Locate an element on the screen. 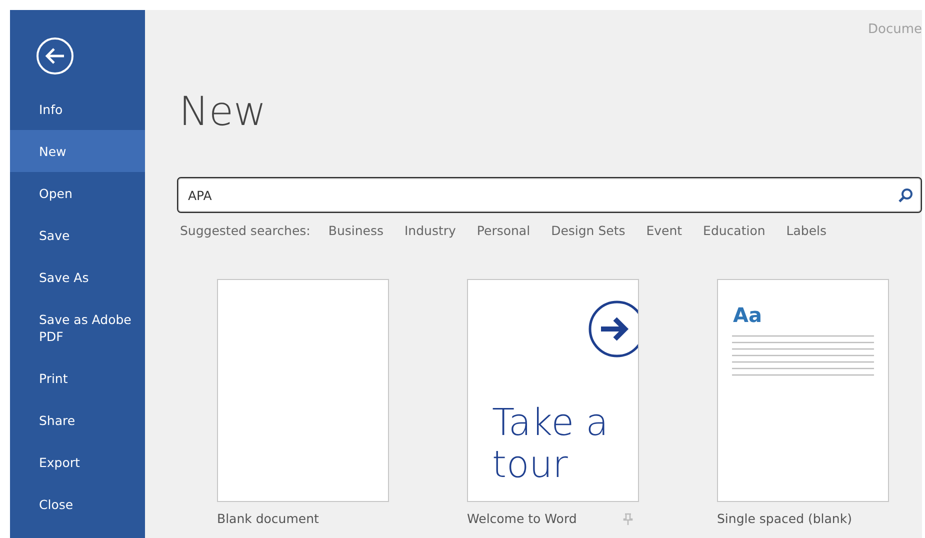  sidebar-item: Share is located at coordinates (77, 420).